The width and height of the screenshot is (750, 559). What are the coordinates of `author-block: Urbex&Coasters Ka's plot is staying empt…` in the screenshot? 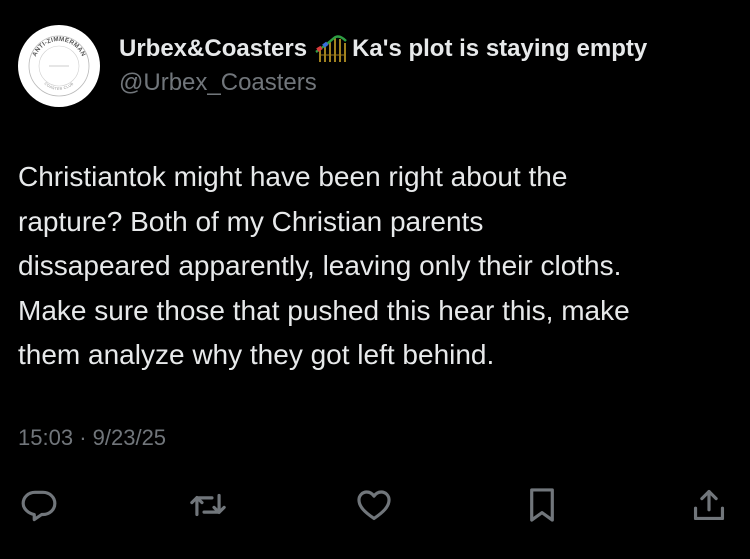 It's located at (383, 66).